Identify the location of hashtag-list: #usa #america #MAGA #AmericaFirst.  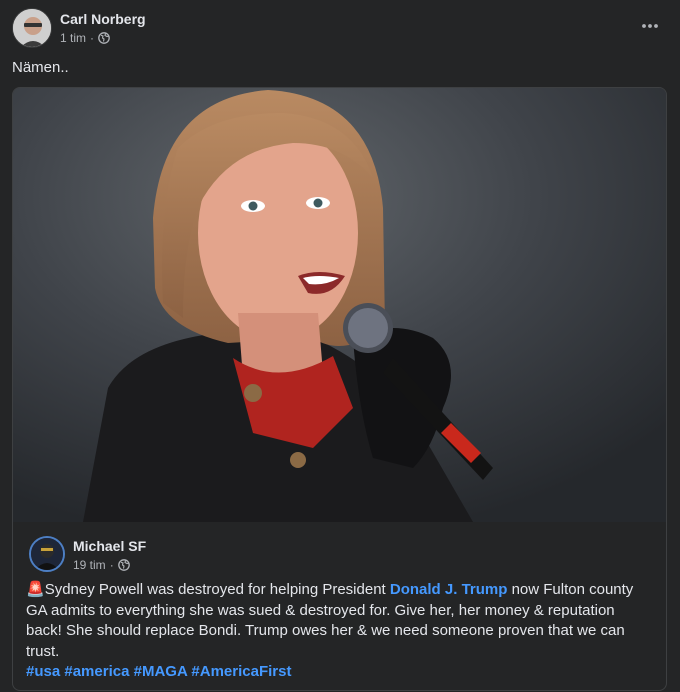
(340, 672).